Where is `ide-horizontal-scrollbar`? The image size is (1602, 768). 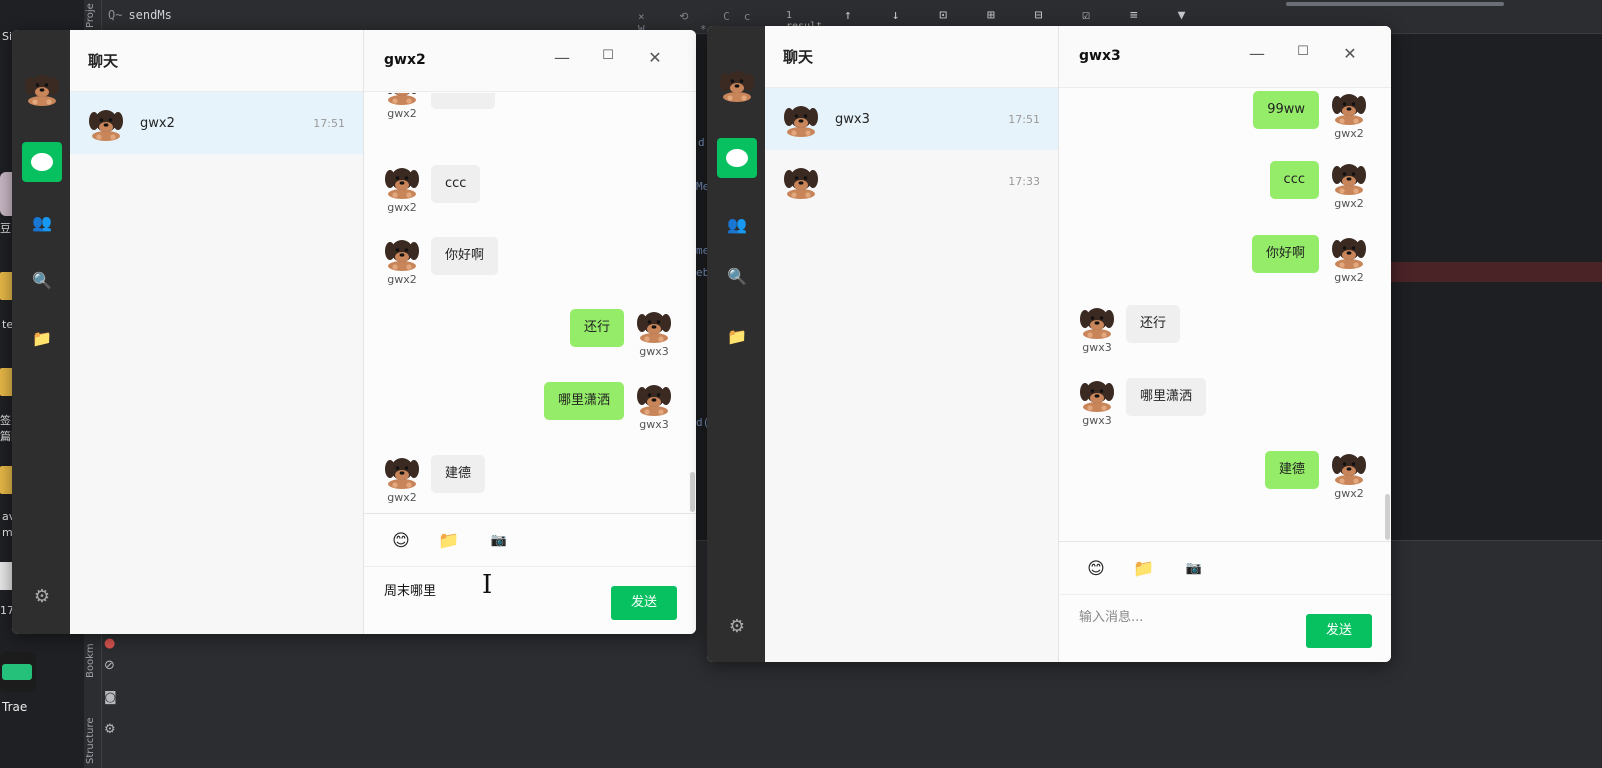 ide-horizontal-scrollbar is located at coordinates (1395, 4).